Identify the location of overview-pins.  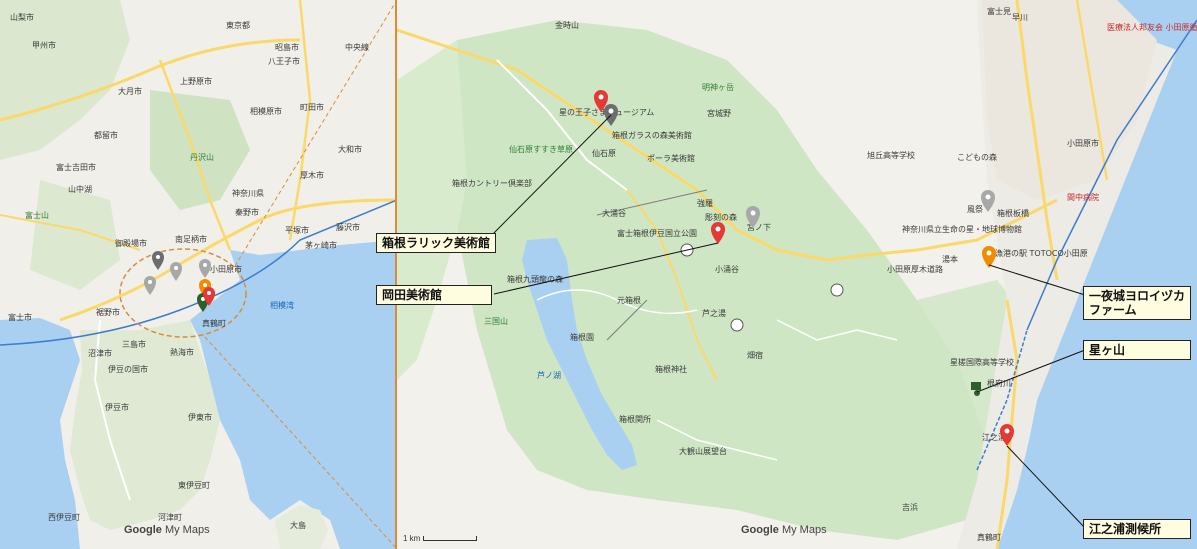
(179, 281).